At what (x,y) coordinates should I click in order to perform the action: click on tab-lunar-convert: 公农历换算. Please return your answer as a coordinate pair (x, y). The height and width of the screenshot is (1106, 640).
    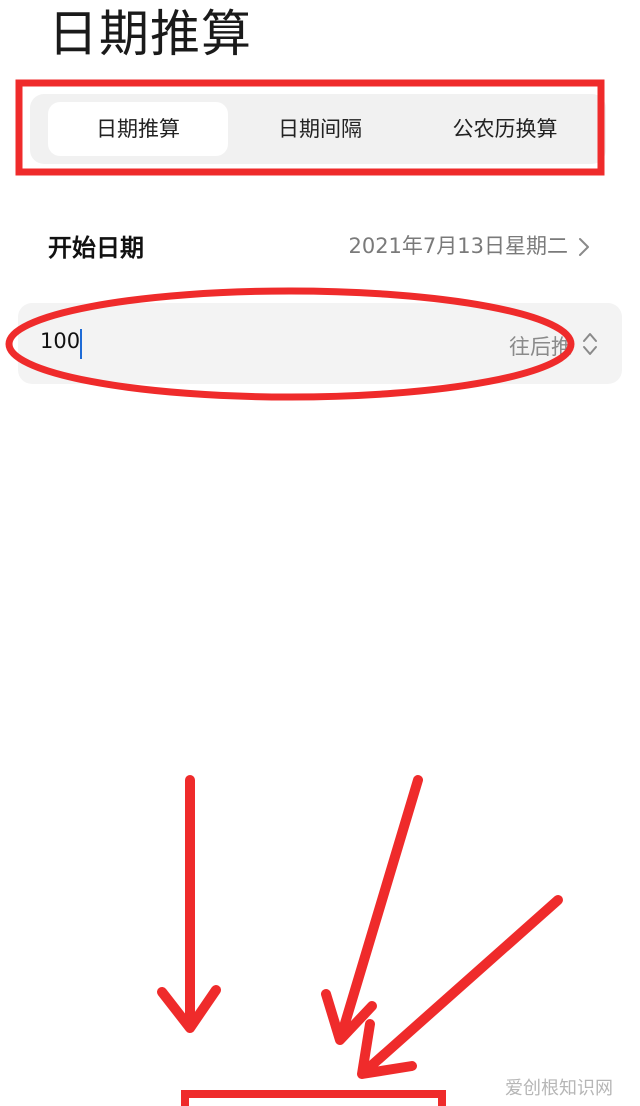
    Looking at the image, I should click on (505, 129).